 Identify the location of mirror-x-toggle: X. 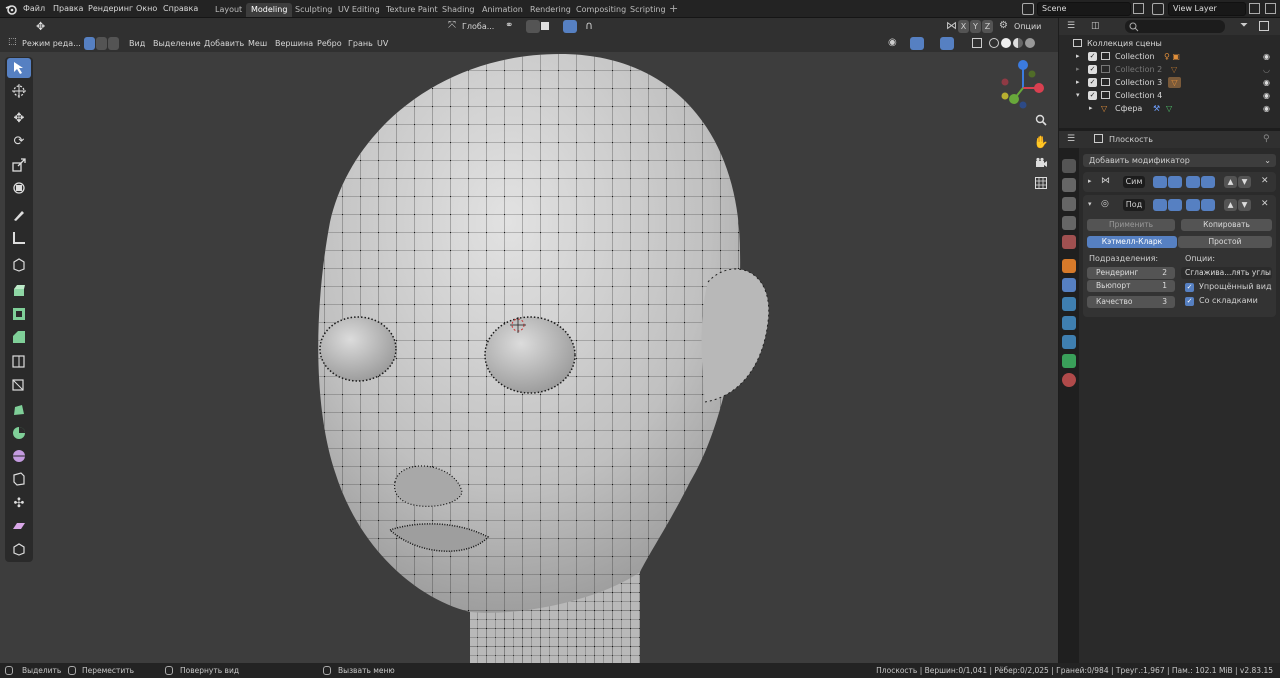
(963, 26).